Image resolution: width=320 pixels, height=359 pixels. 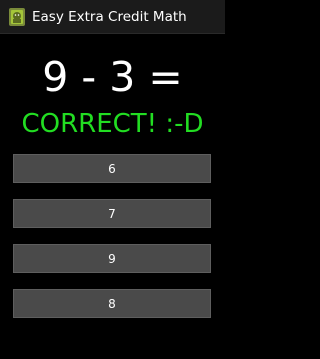 What do you see at coordinates (112, 258) in the screenshot?
I see `answer-button-3: 9` at bounding box center [112, 258].